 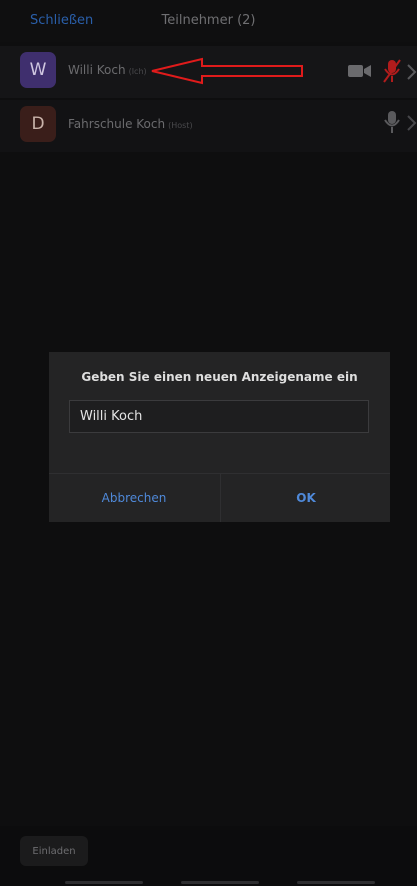 I want to click on avatar: D, so click(x=38, y=124).